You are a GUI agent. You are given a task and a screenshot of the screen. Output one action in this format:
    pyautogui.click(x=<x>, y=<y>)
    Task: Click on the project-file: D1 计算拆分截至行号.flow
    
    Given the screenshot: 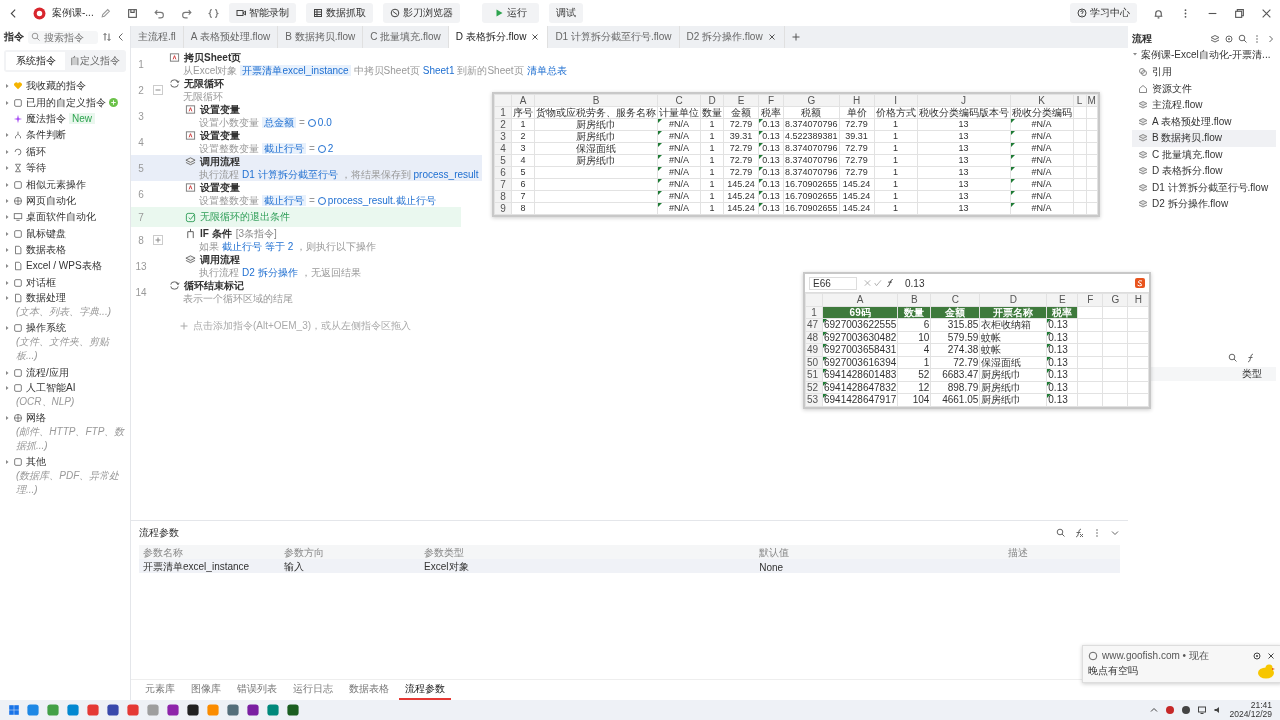 What is the action you would take?
    pyautogui.click(x=1204, y=187)
    